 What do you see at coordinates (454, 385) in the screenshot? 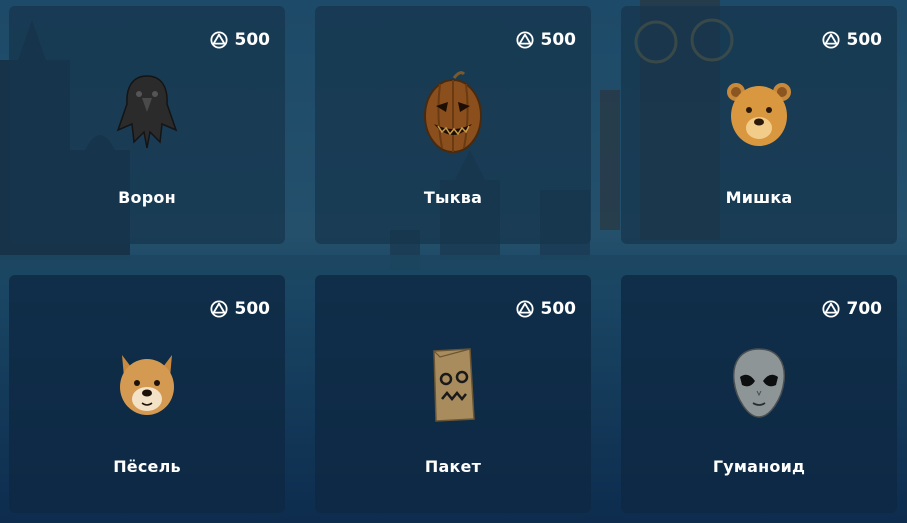
I see `paper-bag-mask-icon` at bounding box center [454, 385].